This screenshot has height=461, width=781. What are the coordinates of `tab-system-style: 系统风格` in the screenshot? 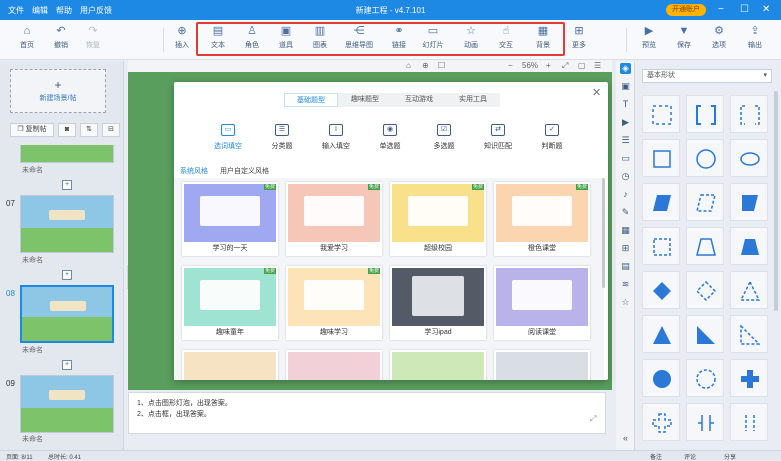 It's located at (194, 171).